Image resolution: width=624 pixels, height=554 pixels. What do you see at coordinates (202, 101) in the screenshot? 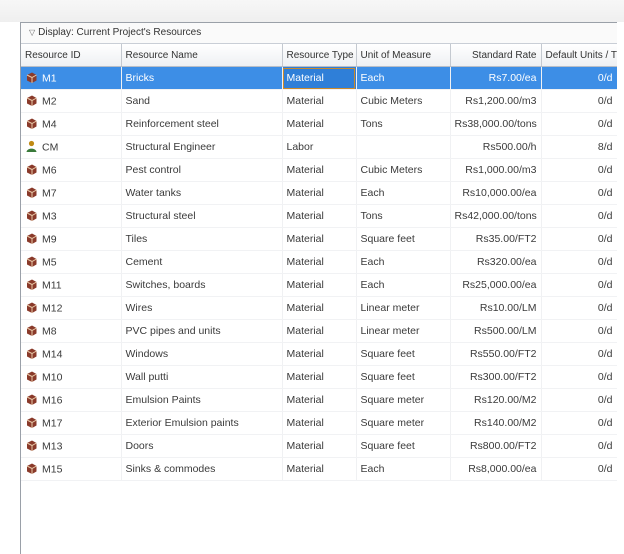
I see `cell-resource-name: Sand` at bounding box center [202, 101].